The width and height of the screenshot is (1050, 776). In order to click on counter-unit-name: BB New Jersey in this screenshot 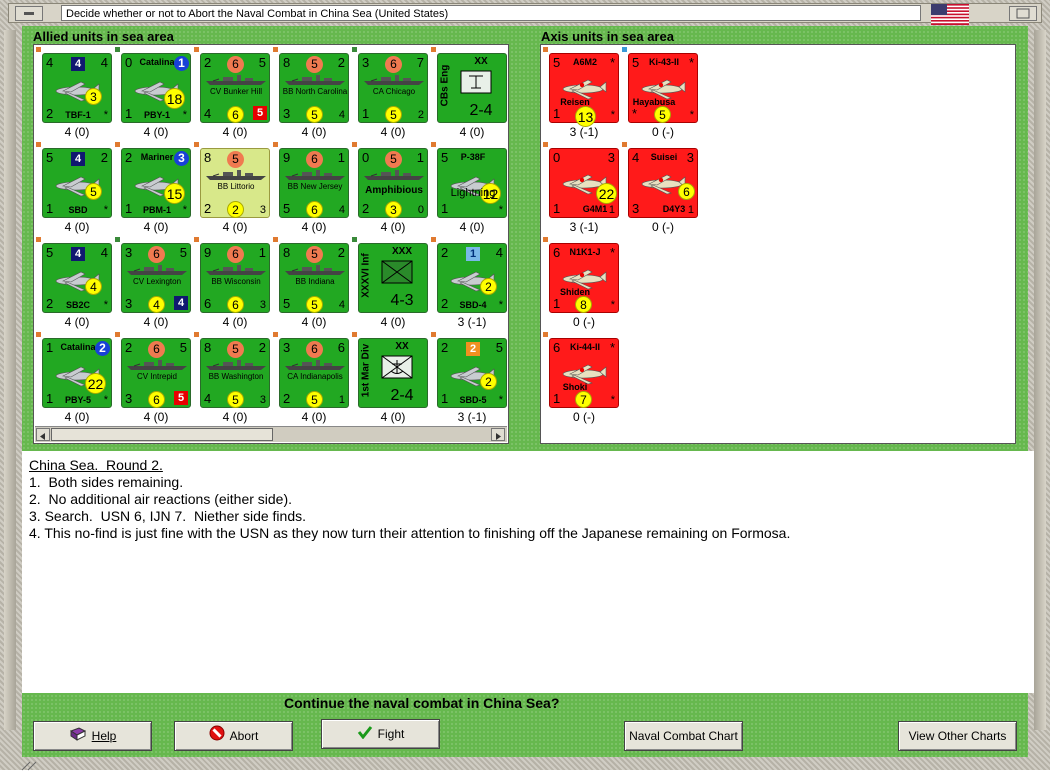, I will do `click(315, 186)`.